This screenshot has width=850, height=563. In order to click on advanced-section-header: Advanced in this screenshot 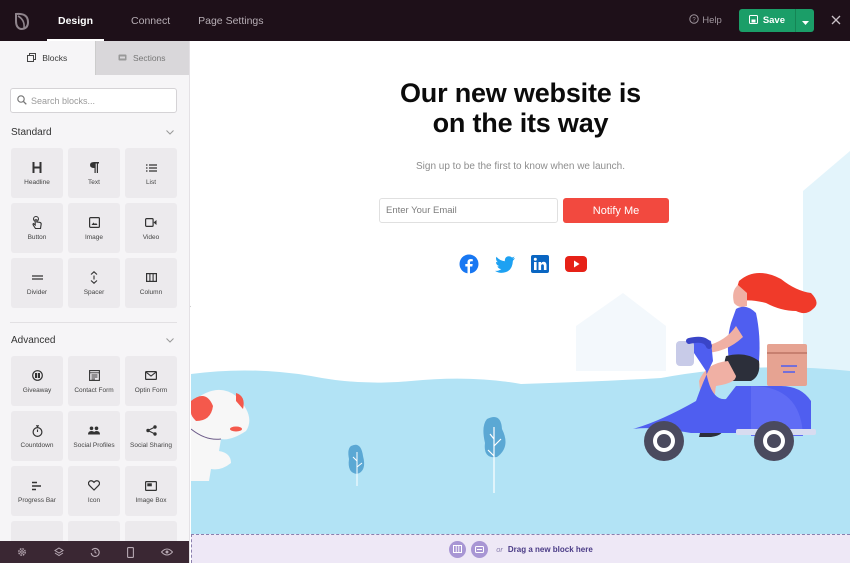, I will do `click(92, 340)`.